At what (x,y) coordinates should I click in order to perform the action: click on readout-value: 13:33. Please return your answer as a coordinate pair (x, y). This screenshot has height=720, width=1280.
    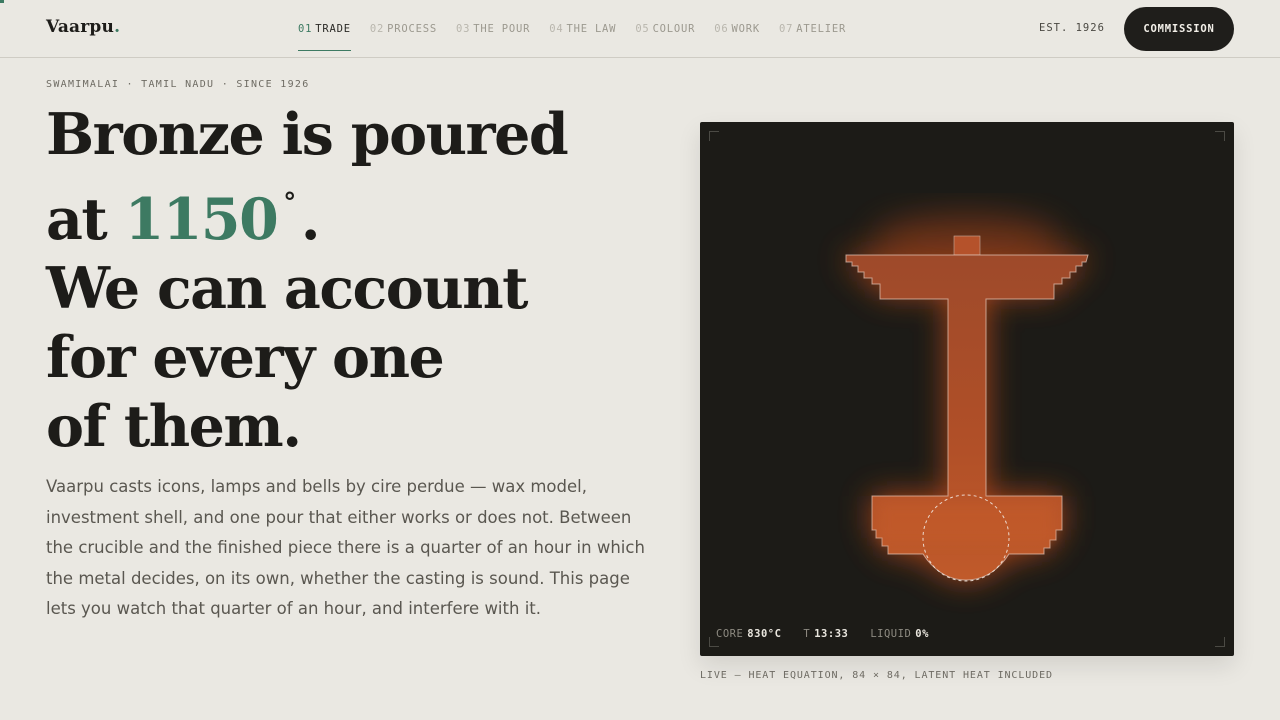
    Looking at the image, I should click on (831, 634).